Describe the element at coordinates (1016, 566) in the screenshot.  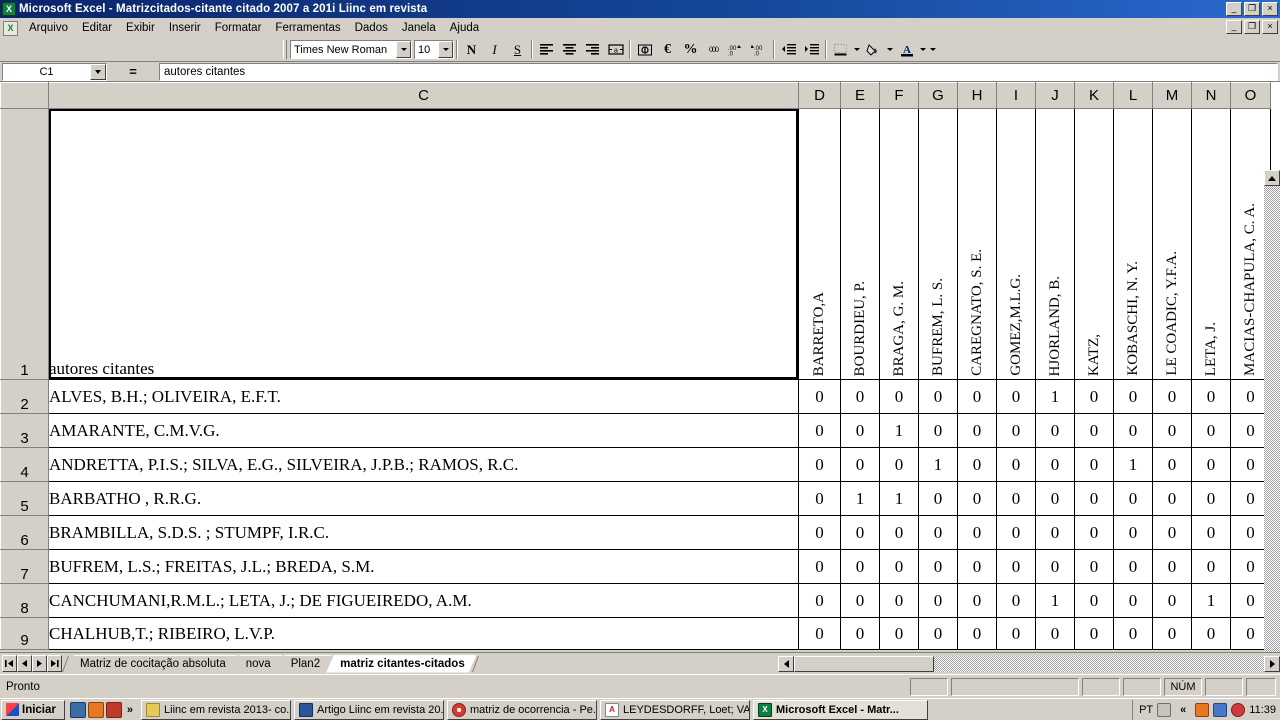
I see `cell-I7: 0` at that location.